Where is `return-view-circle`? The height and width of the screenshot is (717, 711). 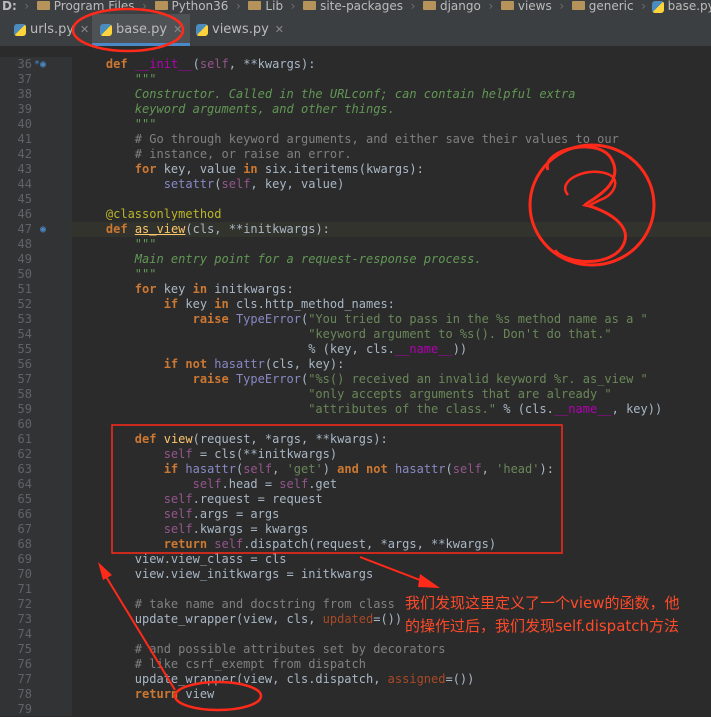 return-view-circle is located at coordinates (218, 696).